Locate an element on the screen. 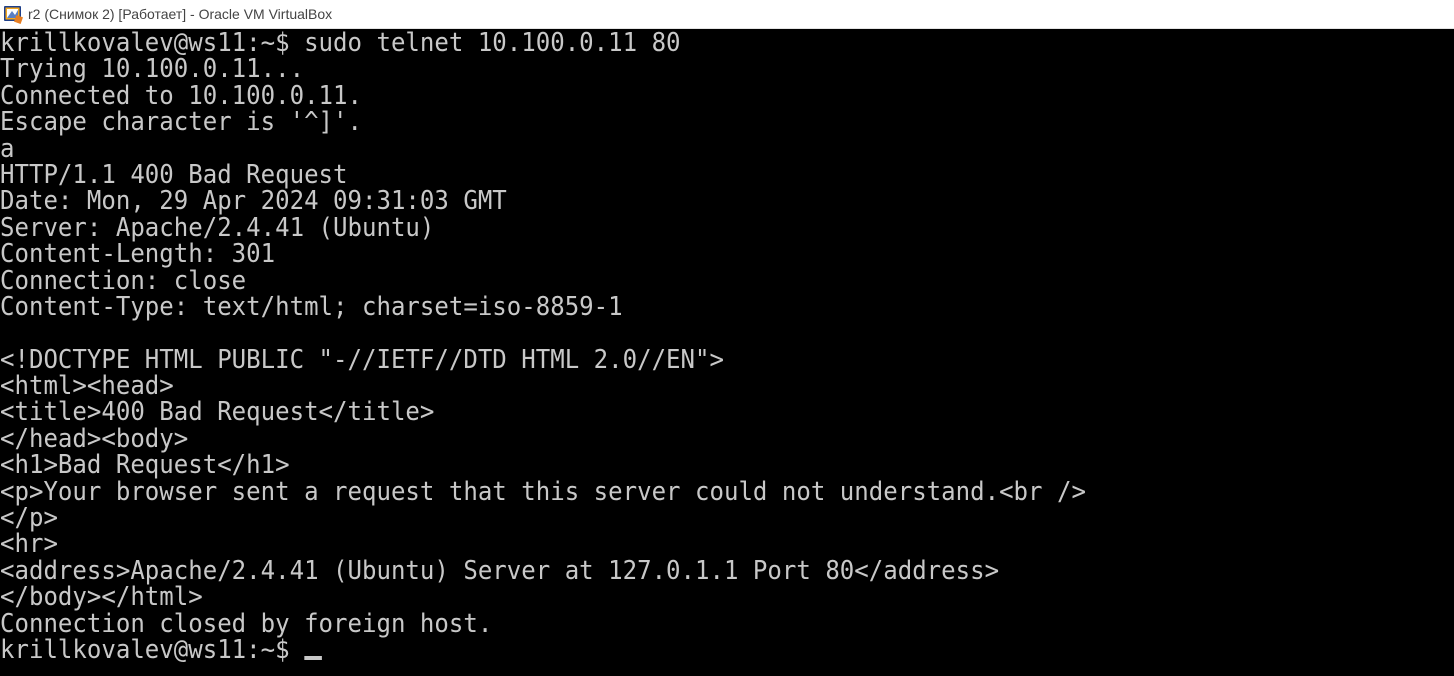 This screenshot has width=1454, height=676. terminal-line: HTTP/1.1 400 Bad Request is located at coordinates (174, 174).